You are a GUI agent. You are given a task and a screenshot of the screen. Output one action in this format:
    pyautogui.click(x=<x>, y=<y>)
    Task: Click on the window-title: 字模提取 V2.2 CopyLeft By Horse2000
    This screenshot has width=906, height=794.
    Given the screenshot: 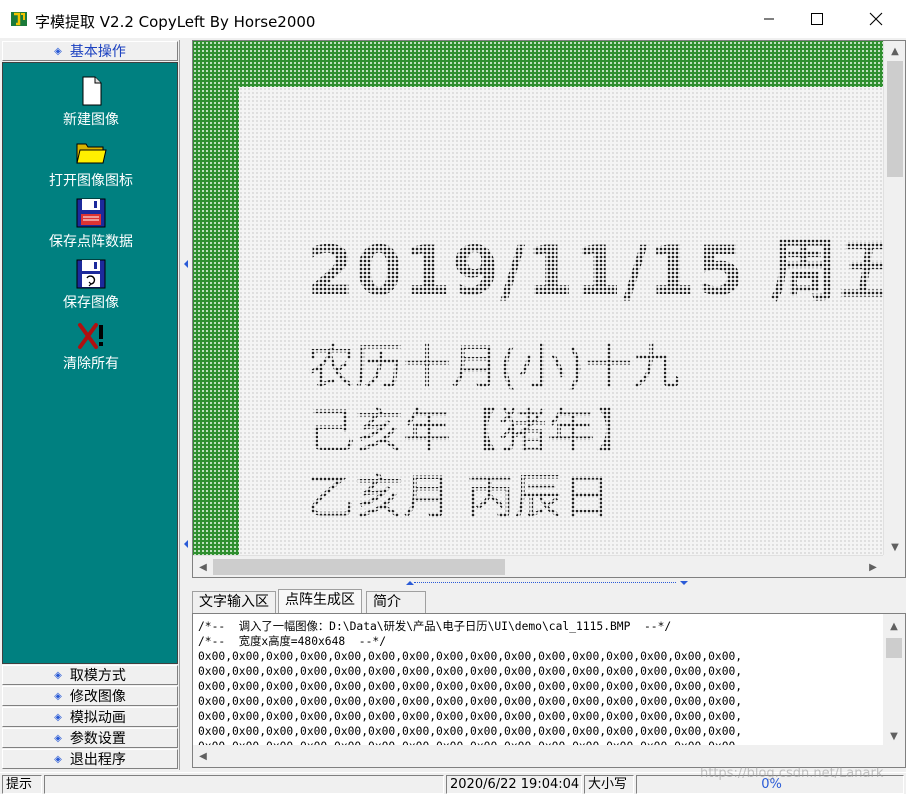 What is the action you would take?
    pyautogui.click(x=175, y=22)
    